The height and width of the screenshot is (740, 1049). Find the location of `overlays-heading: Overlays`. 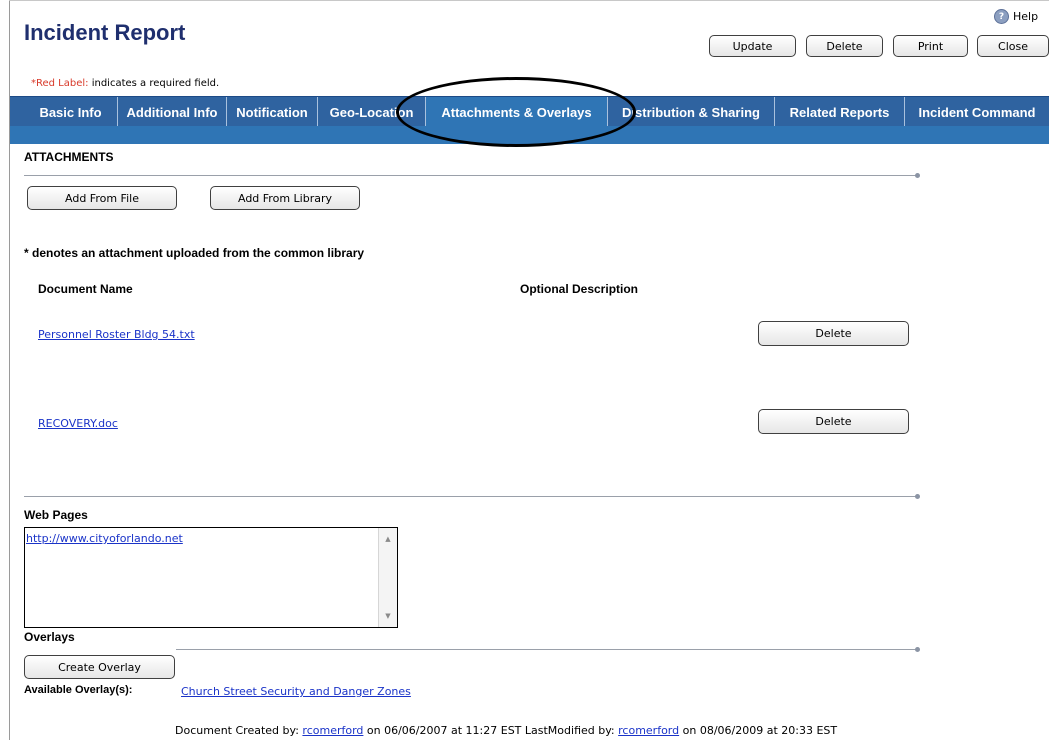

overlays-heading: Overlays is located at coordinates (49, 637).